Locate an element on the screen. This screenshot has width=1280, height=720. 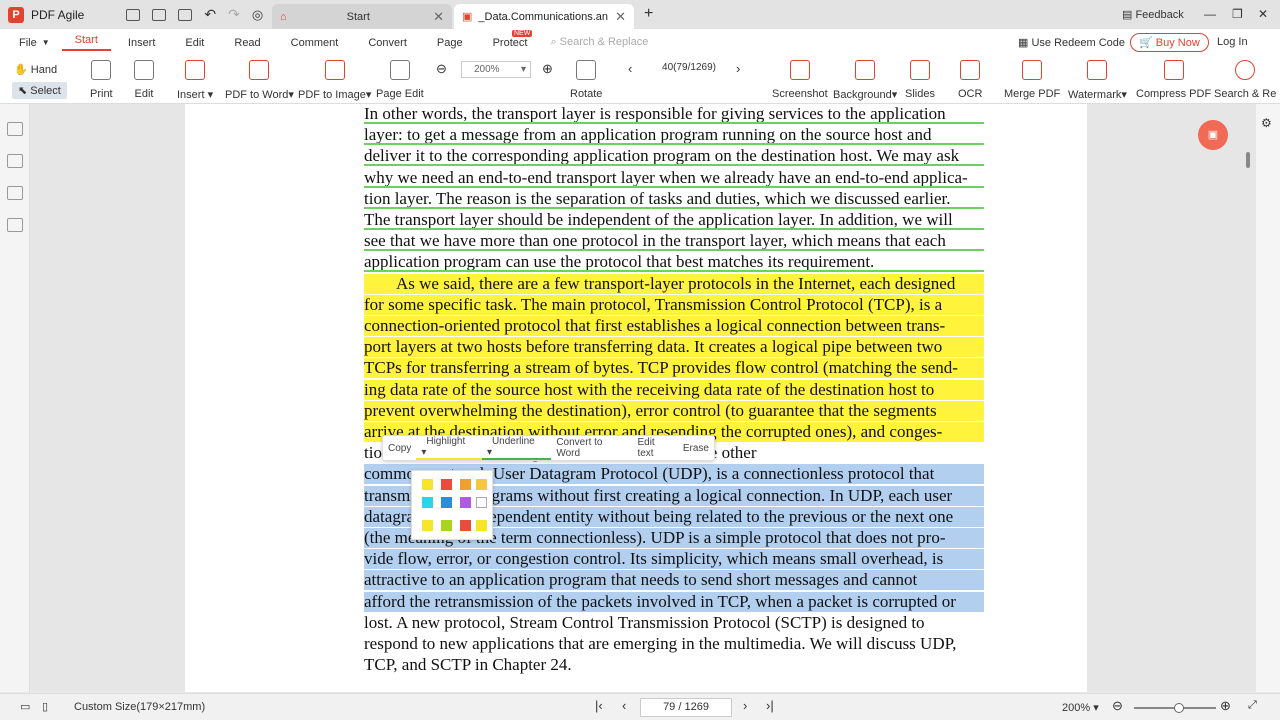
menu-page: Page is located at coordinates (450, 43).